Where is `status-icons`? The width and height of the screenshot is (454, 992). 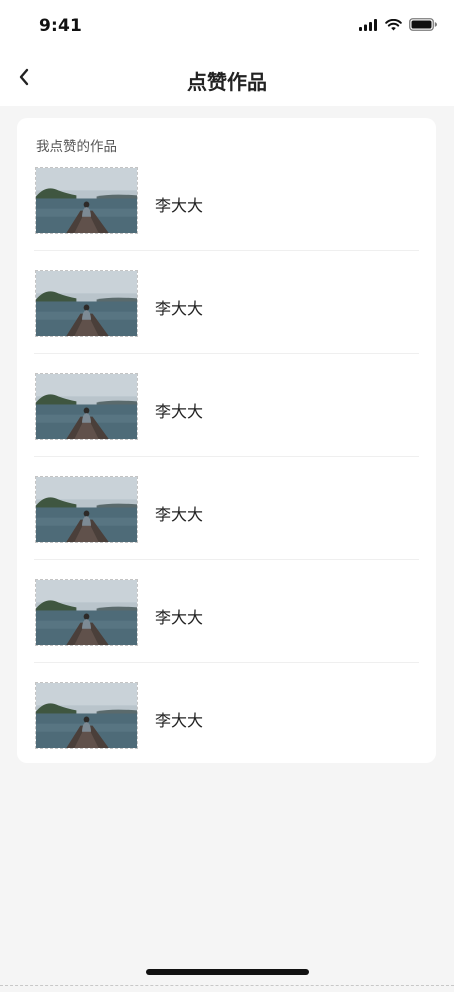
status-icons is located at coordinates (398, 25).